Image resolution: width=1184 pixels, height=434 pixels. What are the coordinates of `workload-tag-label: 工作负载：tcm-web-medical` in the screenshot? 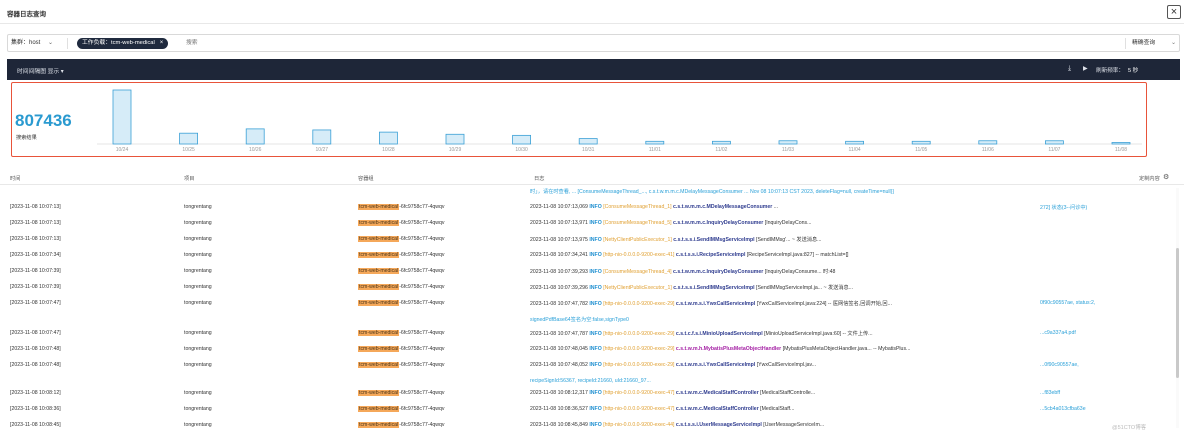 It's located at (118, 43).